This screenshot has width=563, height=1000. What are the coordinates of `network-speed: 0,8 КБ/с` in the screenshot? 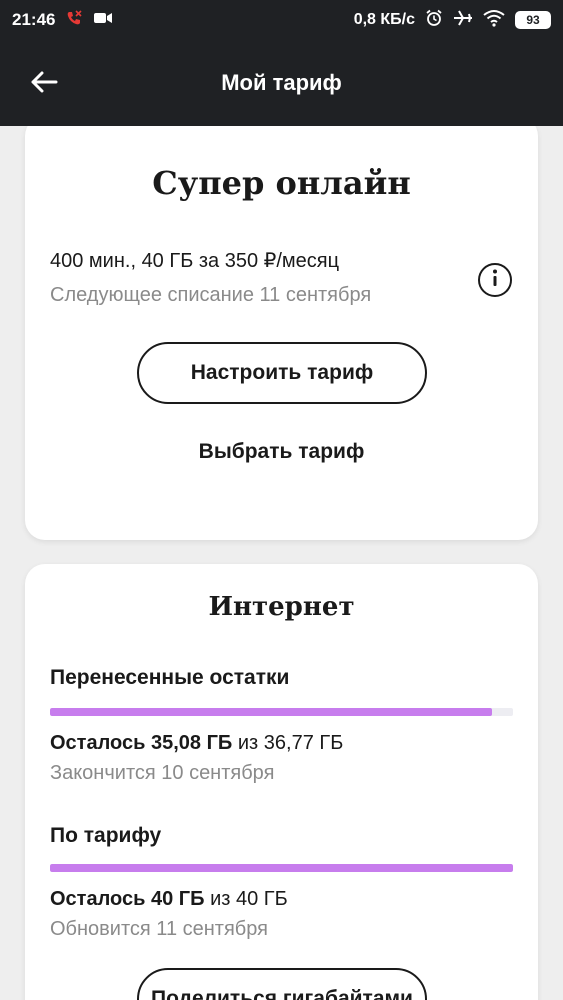 It's located at (384, 19).